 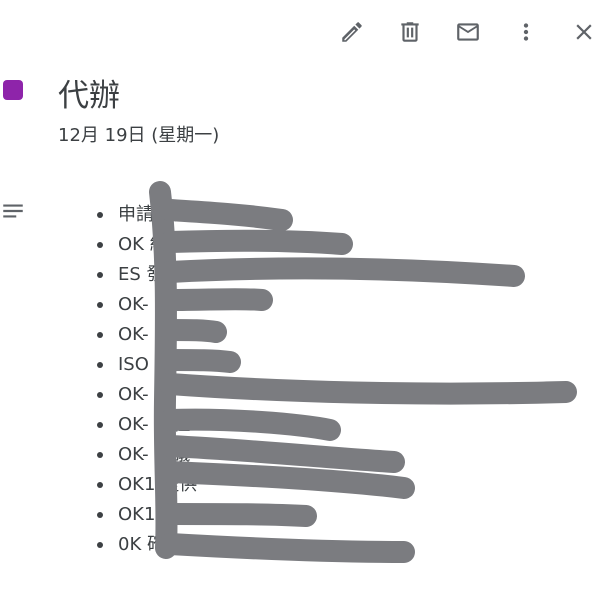 I want to click on list-item: OK- 會議, so click(x=144, y=455).